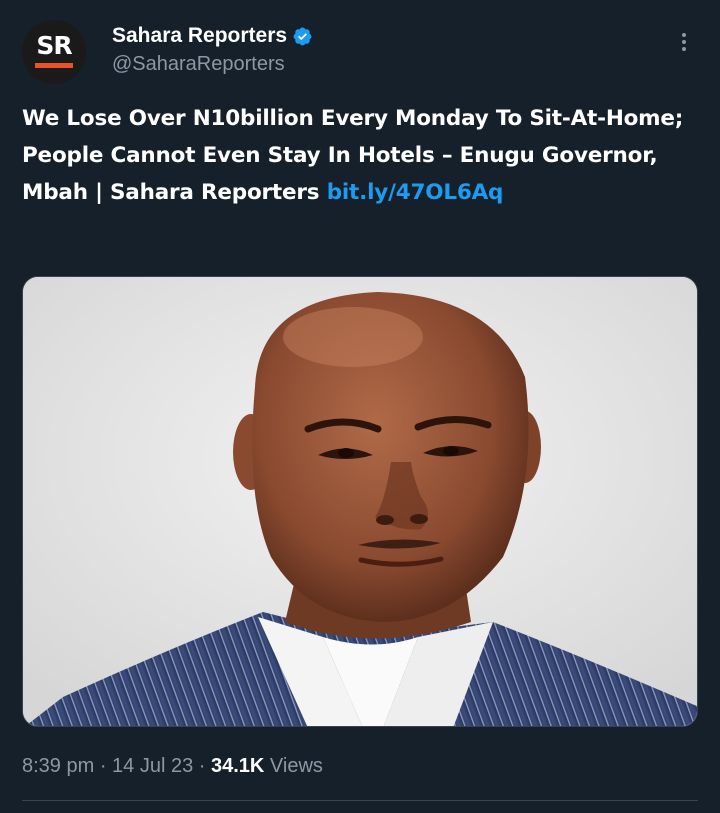 The image size is (720, 813). Describe the element at coordinates (54, 65) in the screenshot. I see `avatar-logo-bar` at that location.